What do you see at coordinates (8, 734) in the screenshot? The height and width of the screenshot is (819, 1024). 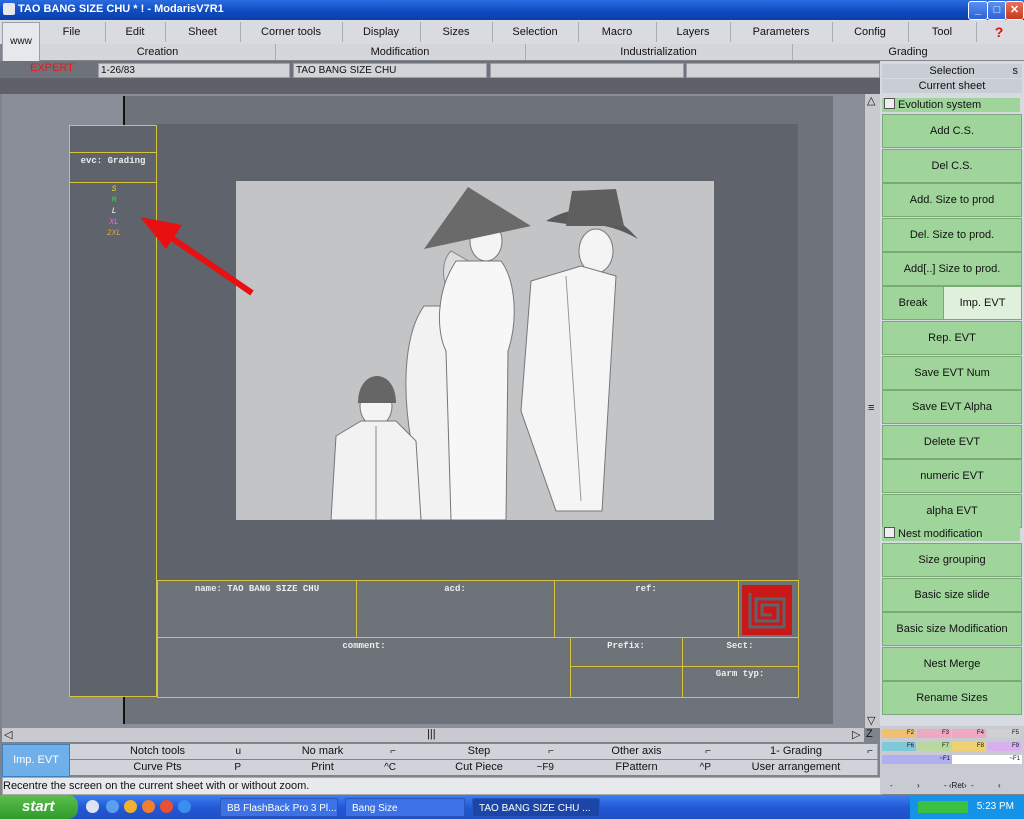 I see `scroll-left-icon: ◁` at bounding box center [8, 734].